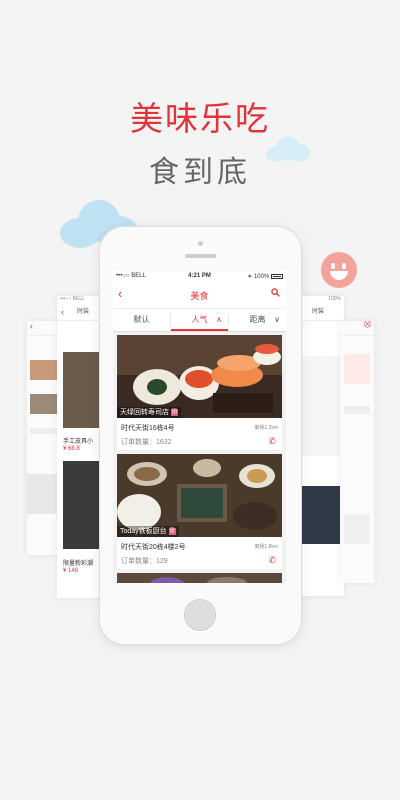 The height and width of the screenshot is (800, 400). I want to click on page-title: 美食, so click(199, 296).